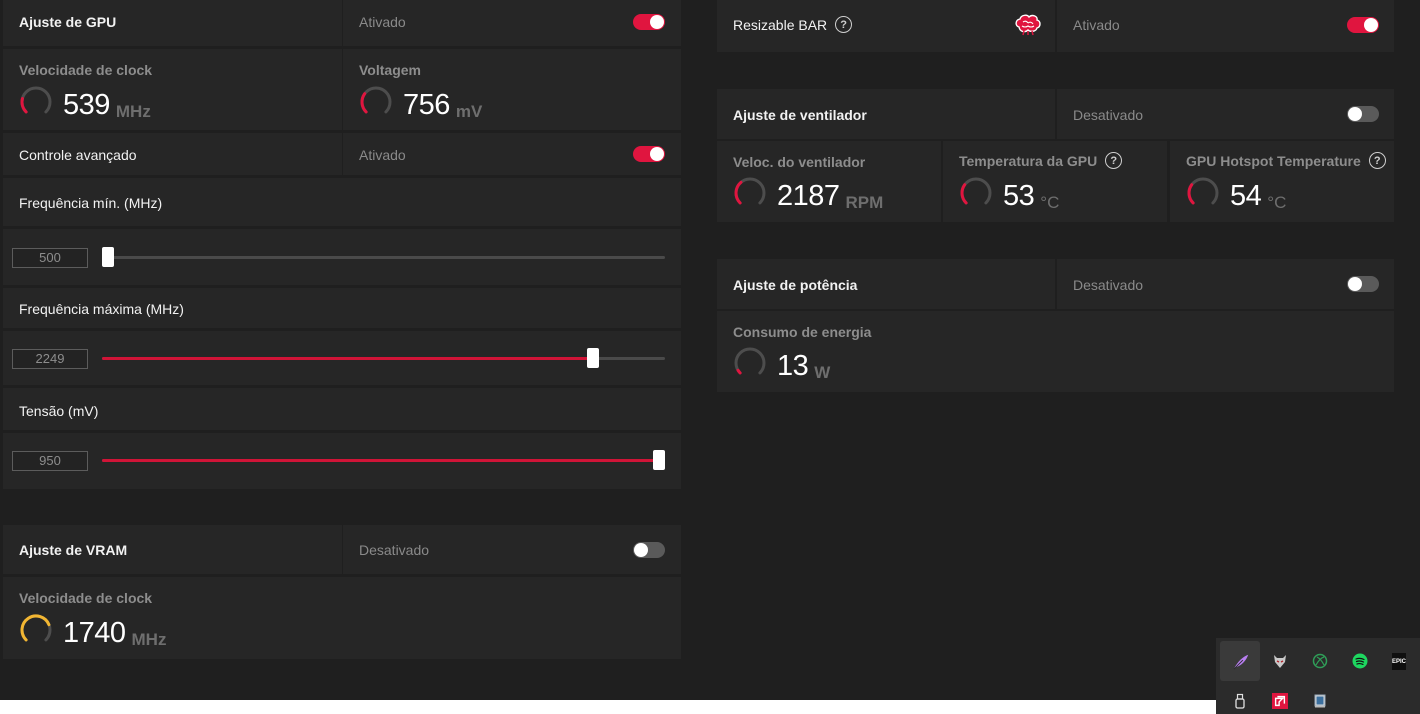  I want to click on max-freq-input: 2249, so click(50, 359).